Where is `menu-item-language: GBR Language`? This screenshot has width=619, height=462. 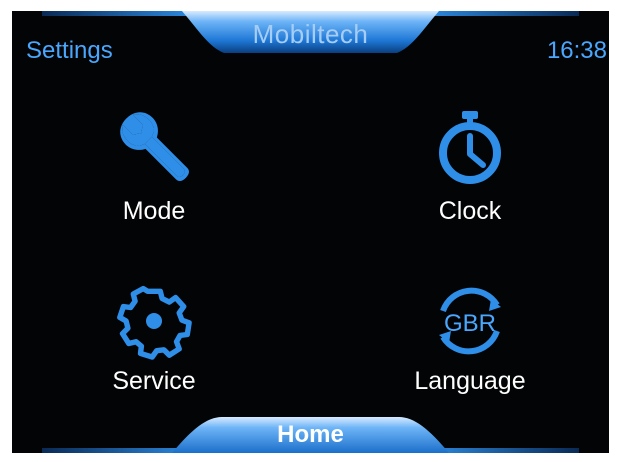
menu-item-language: GBR Language is located at coordinates (470, 351).